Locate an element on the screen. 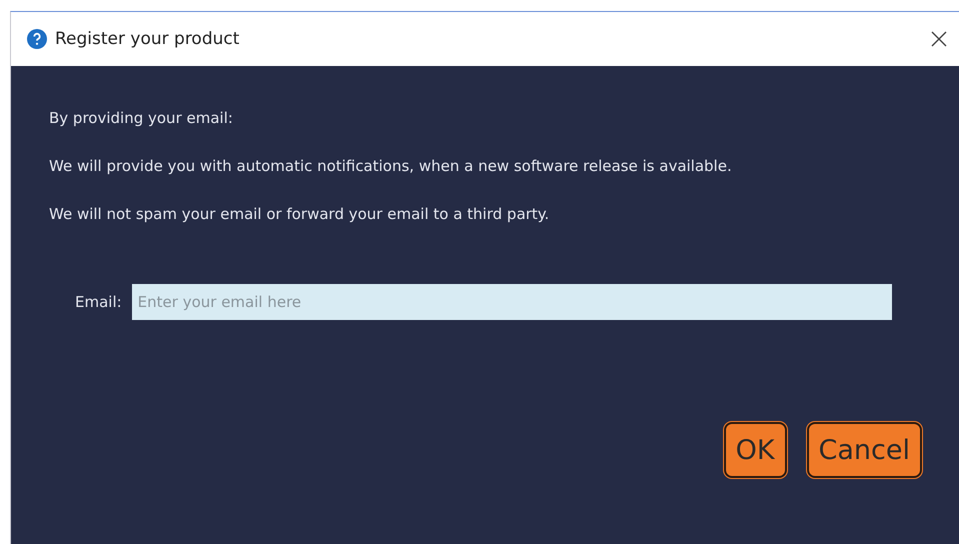 The height and width of the screenshot is (544, 959). help-icon is located at coordinates (37, 39).